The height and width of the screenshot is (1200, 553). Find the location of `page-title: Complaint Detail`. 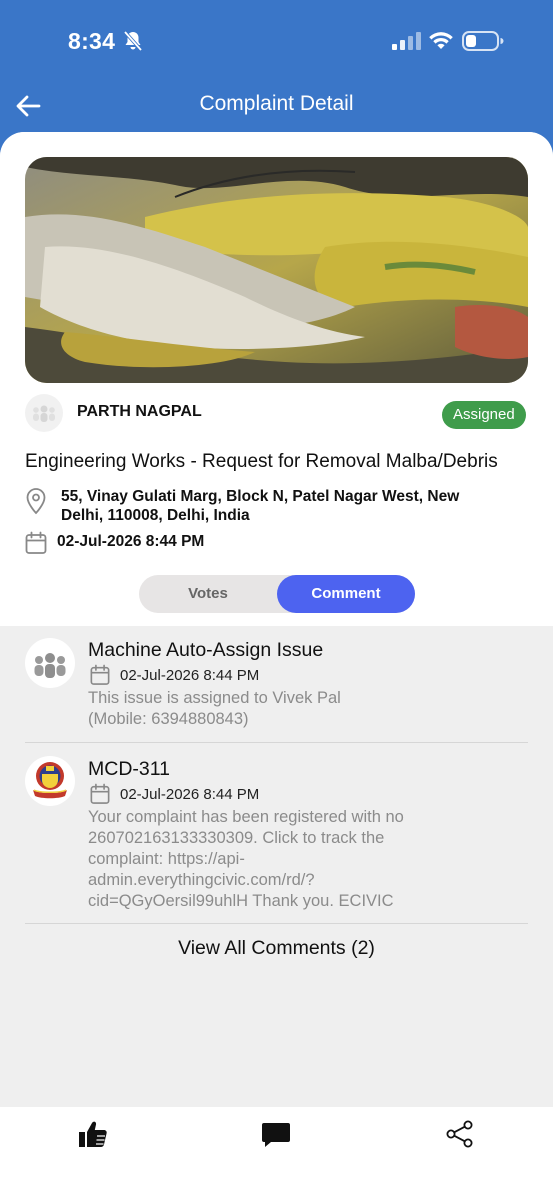

page-title: Complaint Detail is located at coordinates (276, 103).